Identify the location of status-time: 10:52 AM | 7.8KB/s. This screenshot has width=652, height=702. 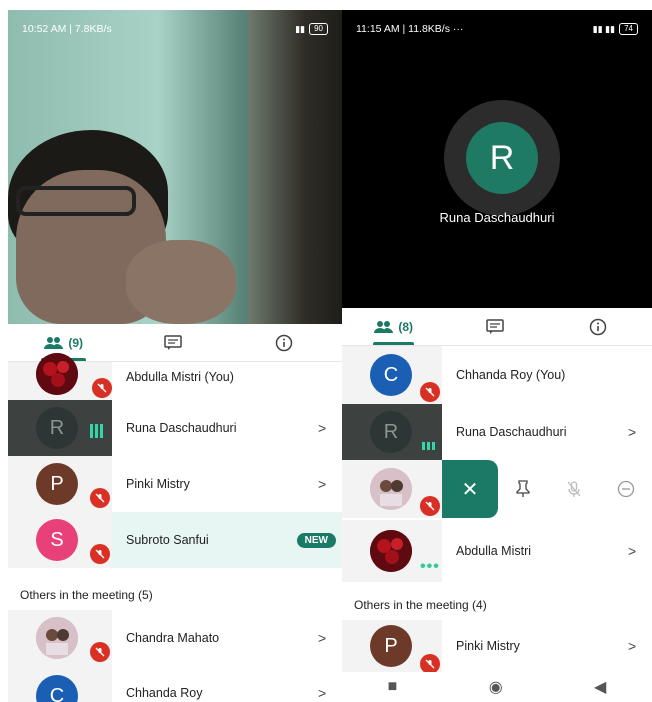
(67, 29).